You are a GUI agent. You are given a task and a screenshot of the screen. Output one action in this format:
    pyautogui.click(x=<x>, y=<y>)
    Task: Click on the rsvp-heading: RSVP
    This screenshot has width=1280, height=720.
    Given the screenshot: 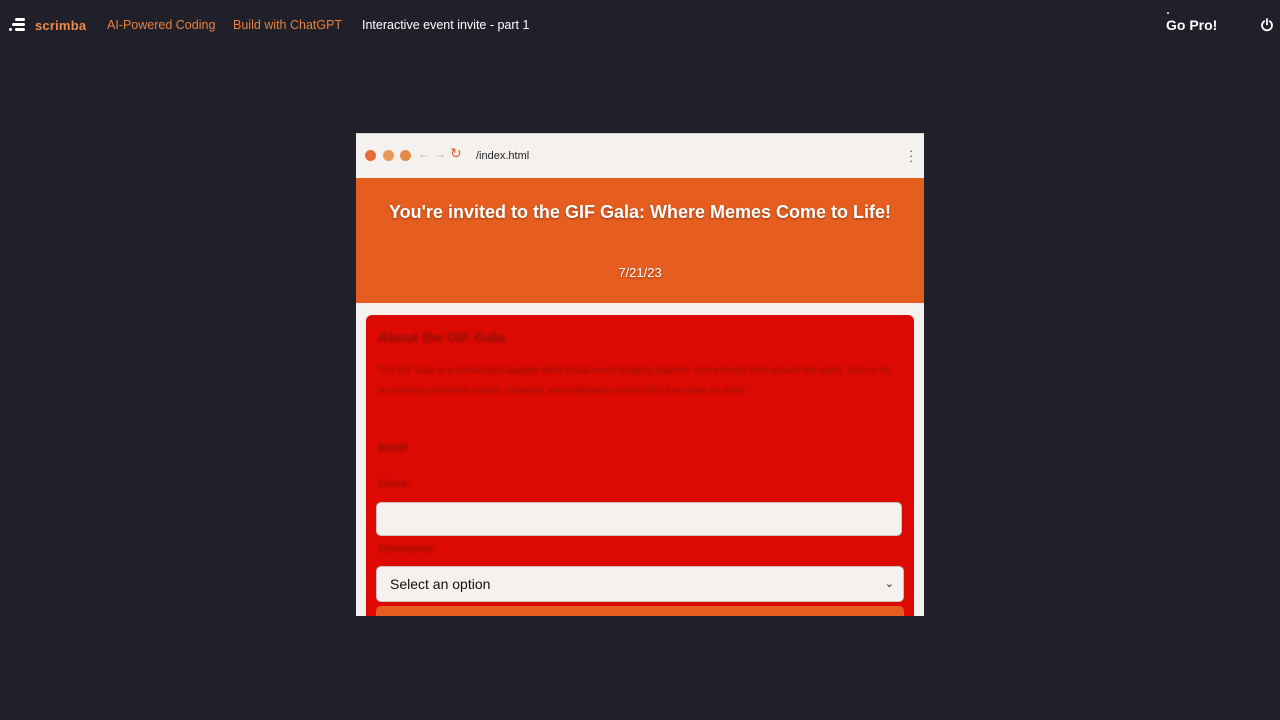 What is the action you would take?
    pyautogui.click(x=393, y=449)
    